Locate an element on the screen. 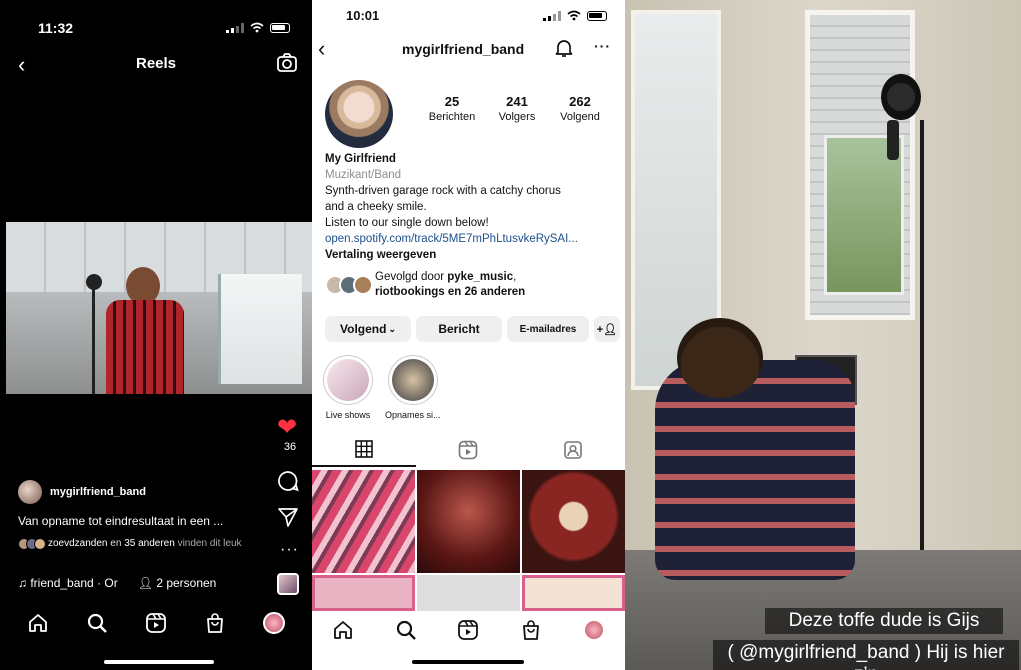 This screenshot has width=1021, height=670. heart-icon: ❤ is located at coordinates (287, 427).